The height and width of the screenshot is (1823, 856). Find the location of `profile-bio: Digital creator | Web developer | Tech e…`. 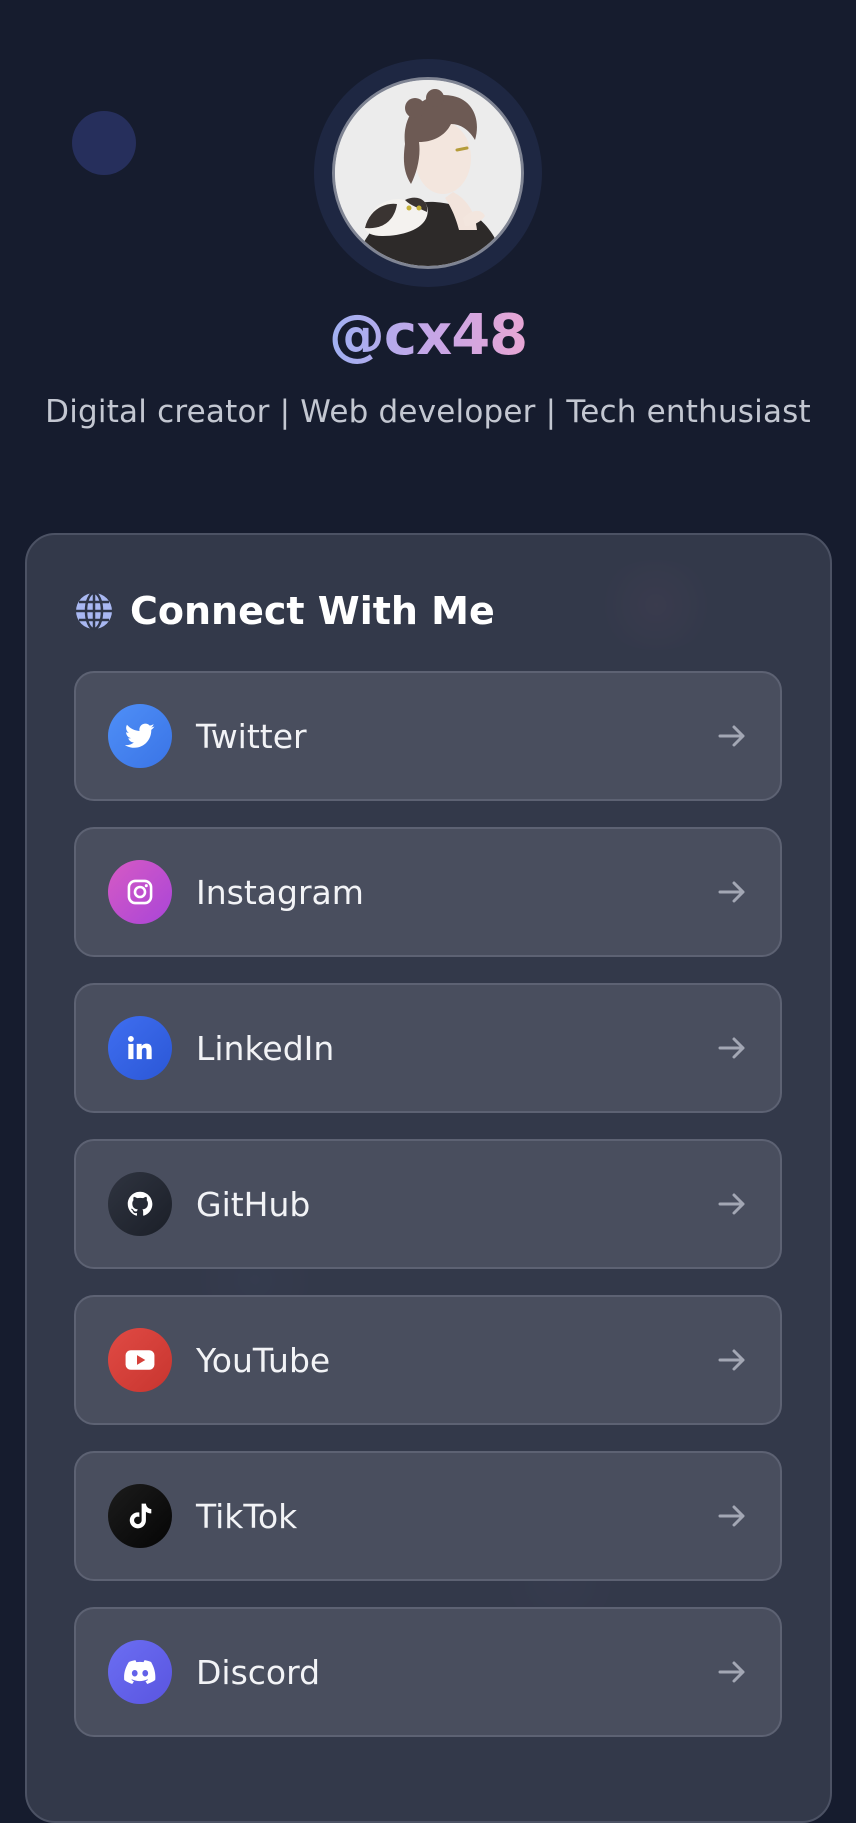

profile-bio: Digital creator | Web developer | Tech e… is located at coordinates (428, 412).